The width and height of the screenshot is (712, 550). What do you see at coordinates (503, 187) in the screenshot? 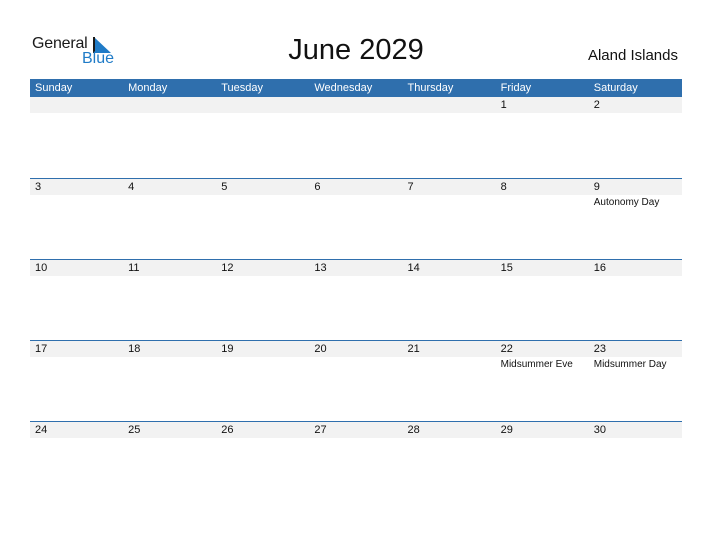
I see `day-number: 8` at bounding box center [503, 187].